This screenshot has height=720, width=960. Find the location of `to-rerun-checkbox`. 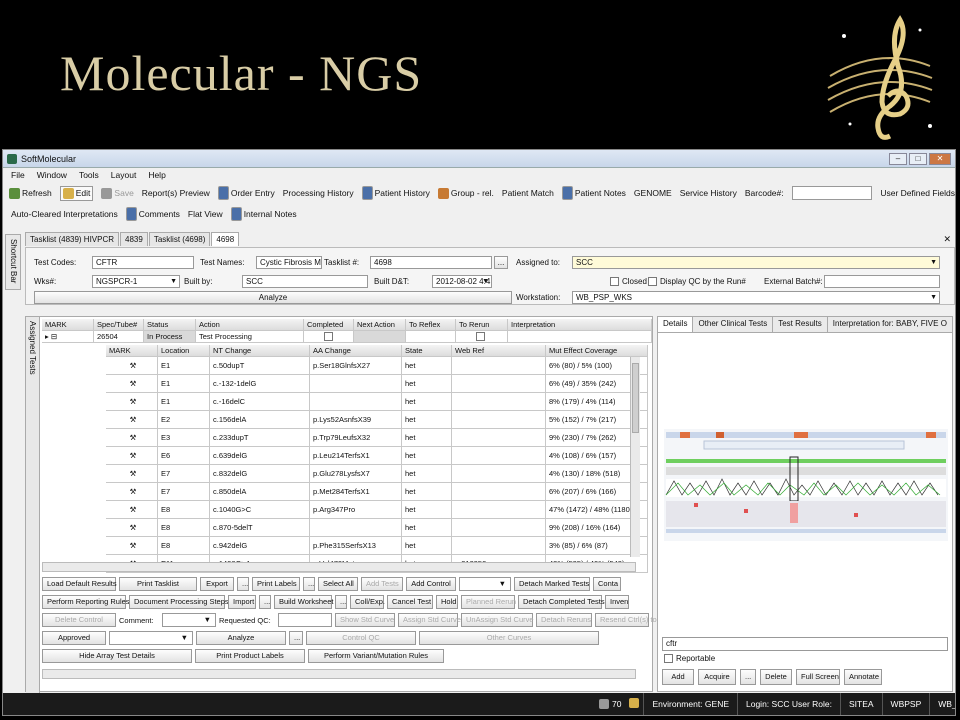

to-rerun-checkbox is located at coordinates (480, 336).